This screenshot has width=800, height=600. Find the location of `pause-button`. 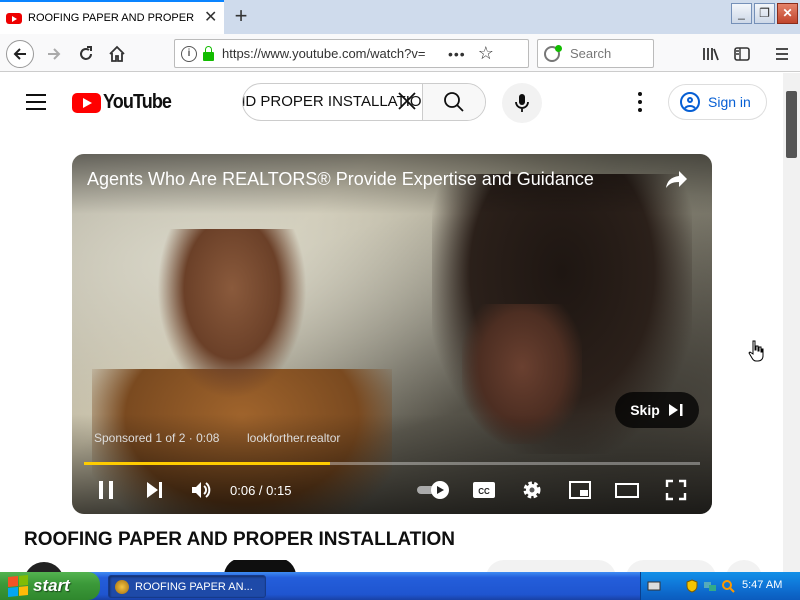

pause-button is located at coordinates (106, 490).